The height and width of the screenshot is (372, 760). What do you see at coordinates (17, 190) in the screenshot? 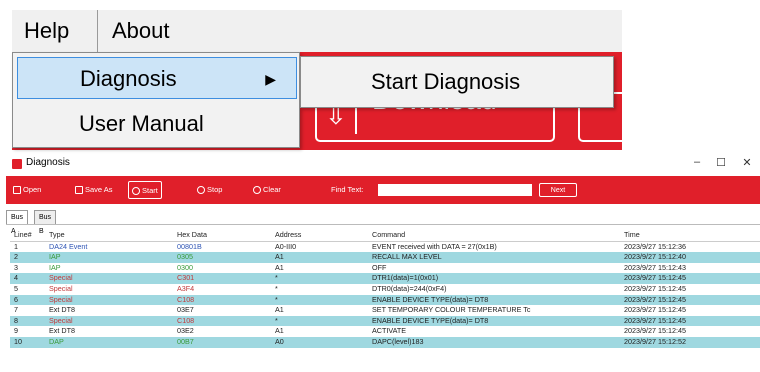
I see `folder-icon` at bounding box center [17, 190].